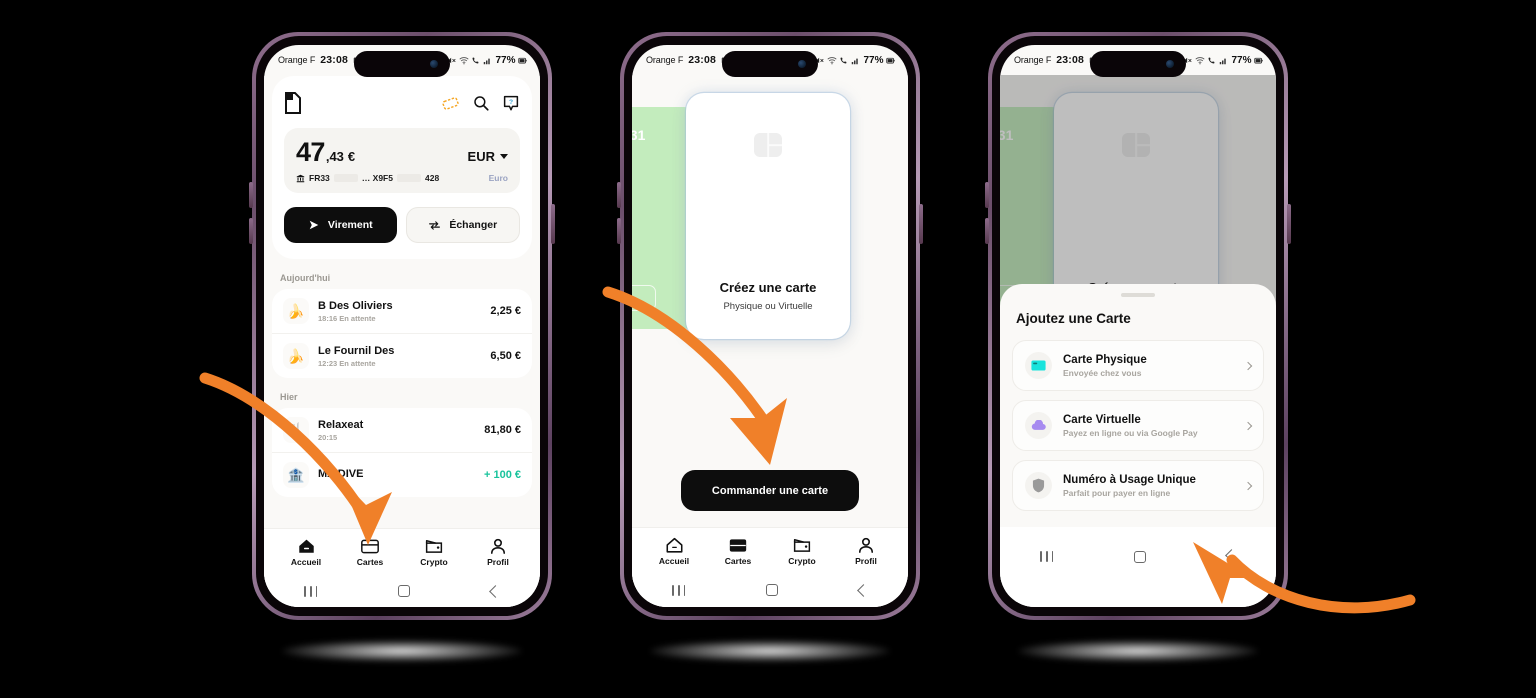 The image size is (1536, 698). I want to click on offers-icon, so click(450, 103).